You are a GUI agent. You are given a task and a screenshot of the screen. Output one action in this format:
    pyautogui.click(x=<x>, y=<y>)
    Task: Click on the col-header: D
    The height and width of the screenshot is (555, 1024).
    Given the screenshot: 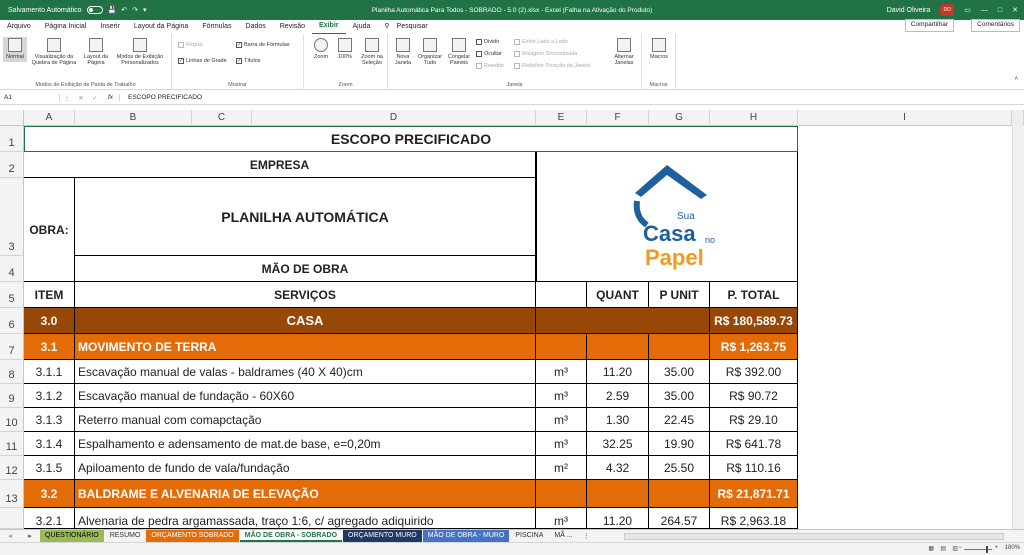 What is the action you would take?
    pyautogui.click(x=394, y=118)
    